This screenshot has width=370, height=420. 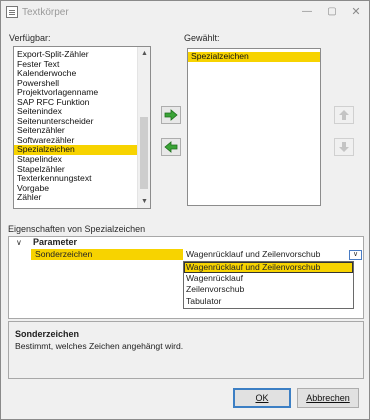 What do you see at coordinates (186, 242) in the screenshot?
I see `property-group-header: ∨ Parameter` at bounding box center [186, 242].